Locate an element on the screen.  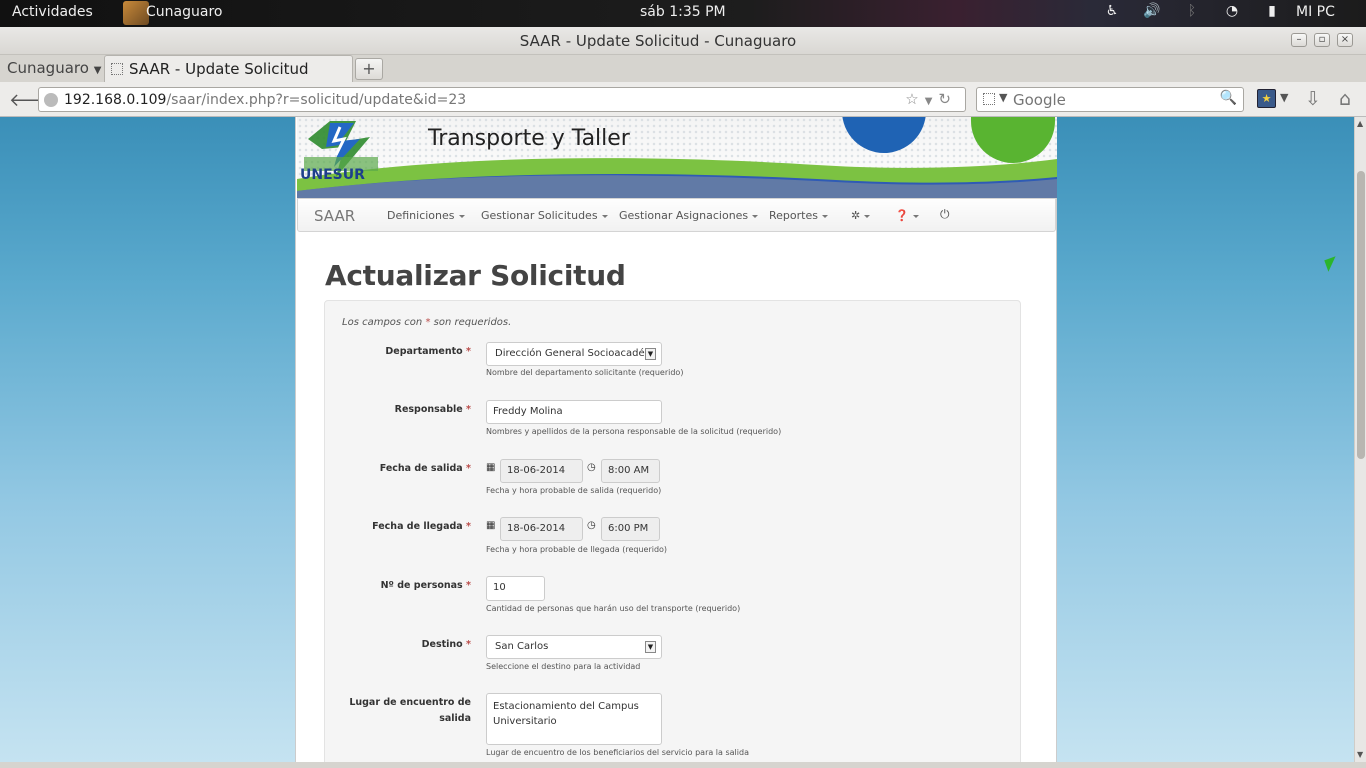
site-banner: UNESUR Transporte y Taller is located at coordinates (677, 157).